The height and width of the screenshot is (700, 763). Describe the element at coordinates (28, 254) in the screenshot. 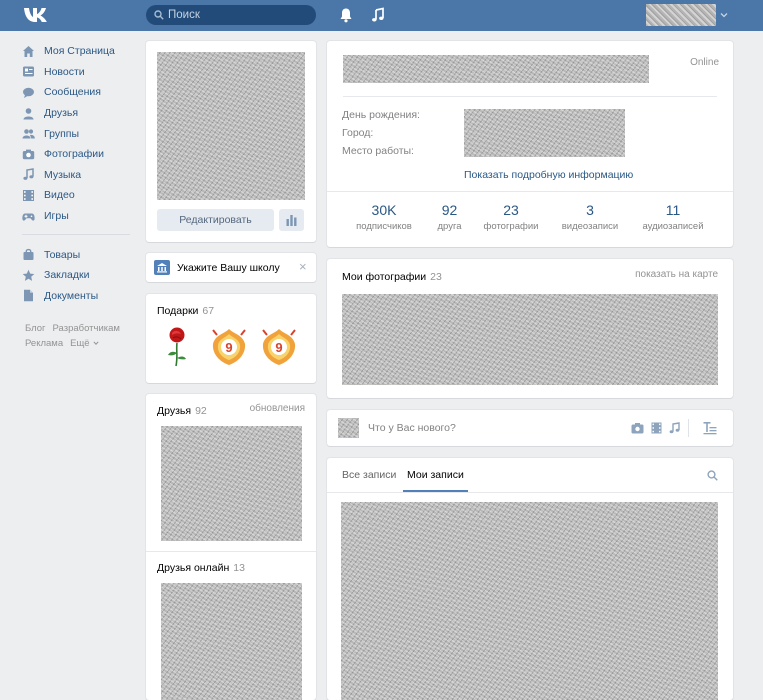

I see `bag-icon` at that location.